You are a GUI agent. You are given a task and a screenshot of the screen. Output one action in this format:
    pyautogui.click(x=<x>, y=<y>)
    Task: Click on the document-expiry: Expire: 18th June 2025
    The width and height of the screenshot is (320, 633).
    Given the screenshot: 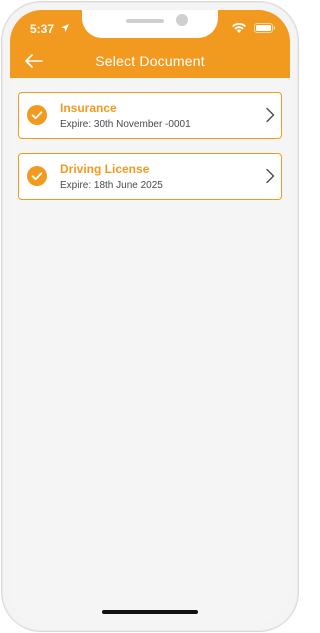 What is the action you would take?
    pyautogui.click(x=111, y=185)
    